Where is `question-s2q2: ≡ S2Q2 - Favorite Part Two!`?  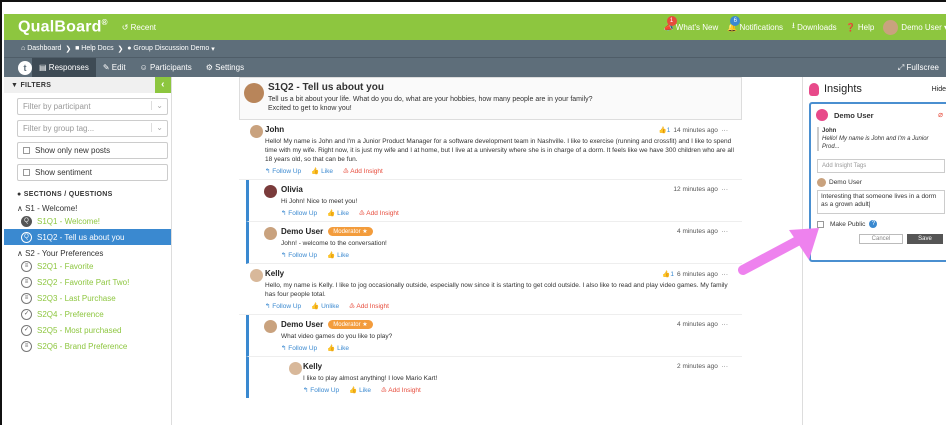 question-s2q2: ≡ S2Q2 - Favorite Part Two! is located at coordinates (87, 282).